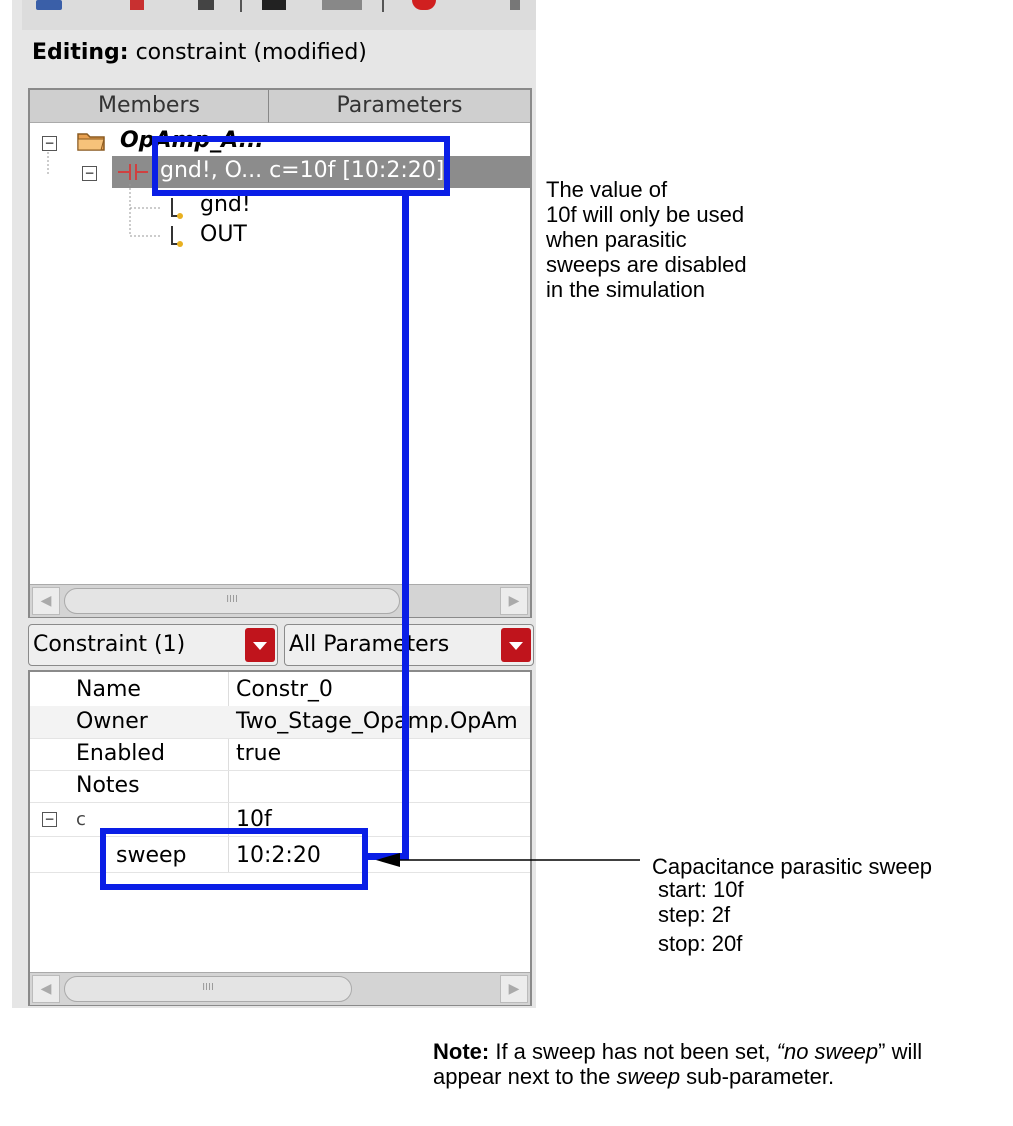 This screenshot has height=1126, width=1013. Describe the element at coordinates (234, 859) in the screenshot. I see `highlight-box-sweep` at that location.